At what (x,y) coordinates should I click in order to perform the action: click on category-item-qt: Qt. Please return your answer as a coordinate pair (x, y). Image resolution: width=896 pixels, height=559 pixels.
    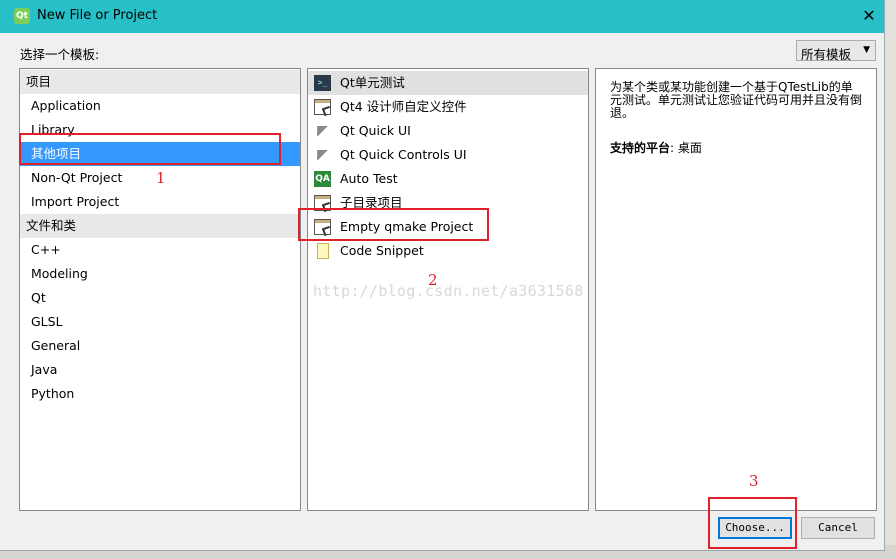
    Looking at the image, I should click on (160, 298).